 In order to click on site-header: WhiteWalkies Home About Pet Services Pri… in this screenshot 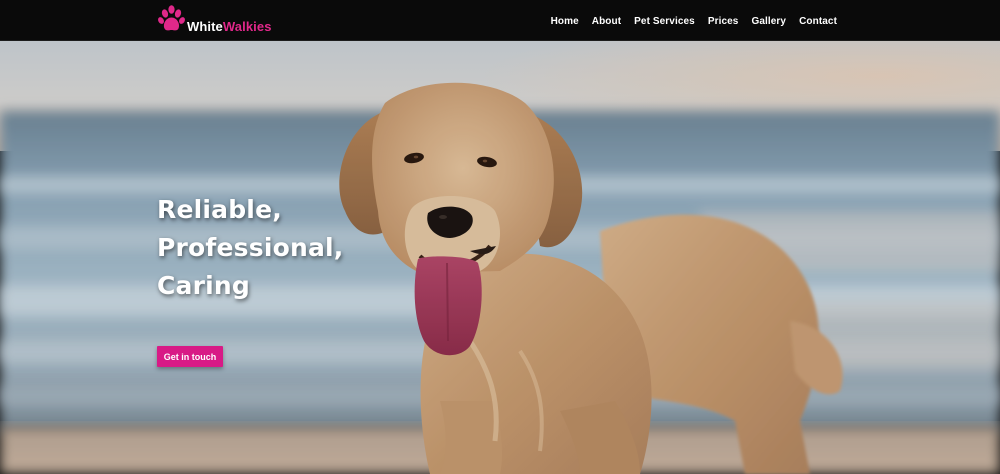, I will do `click(500, 20)`.